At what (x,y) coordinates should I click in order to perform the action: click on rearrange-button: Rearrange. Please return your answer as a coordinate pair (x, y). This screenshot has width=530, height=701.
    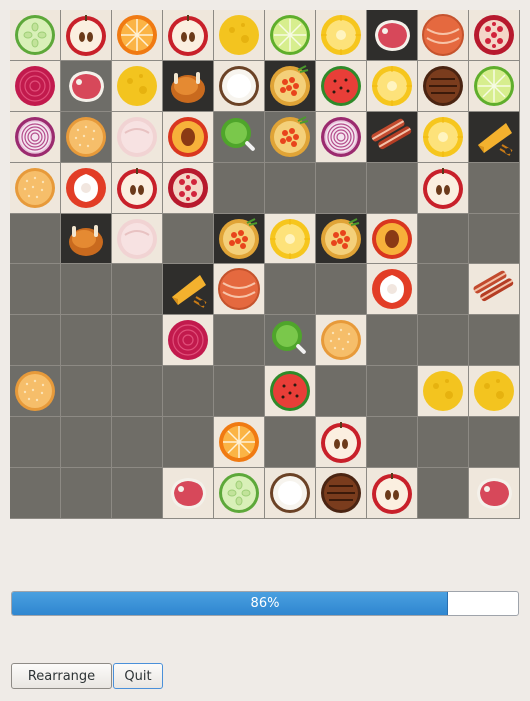
    Looking at the image, I should click on (61, 676).